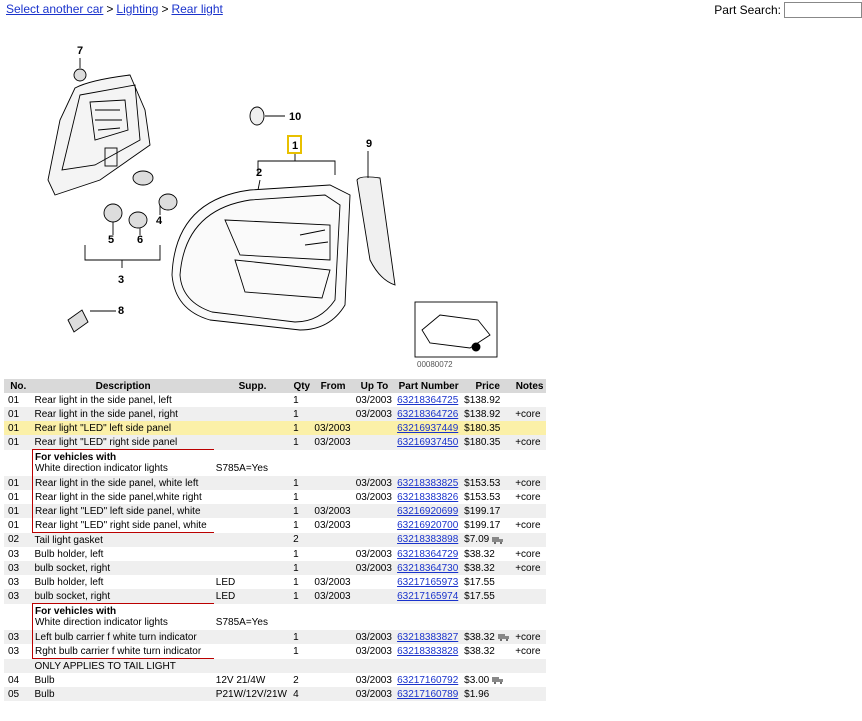 Image resolution: width=862 pixels, height=721 pixels. What do you see at coordinates (427, 637) in the screenshot?
I see `part-number-link: 63218383827` at bounding box center [427, 637].